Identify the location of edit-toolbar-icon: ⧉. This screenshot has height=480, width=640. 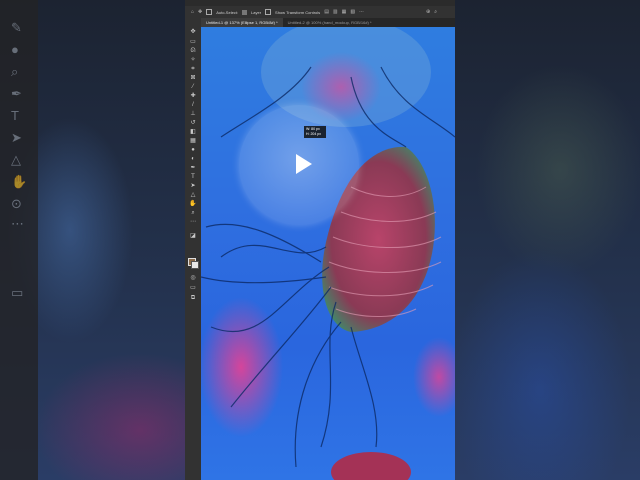
(193, 298).